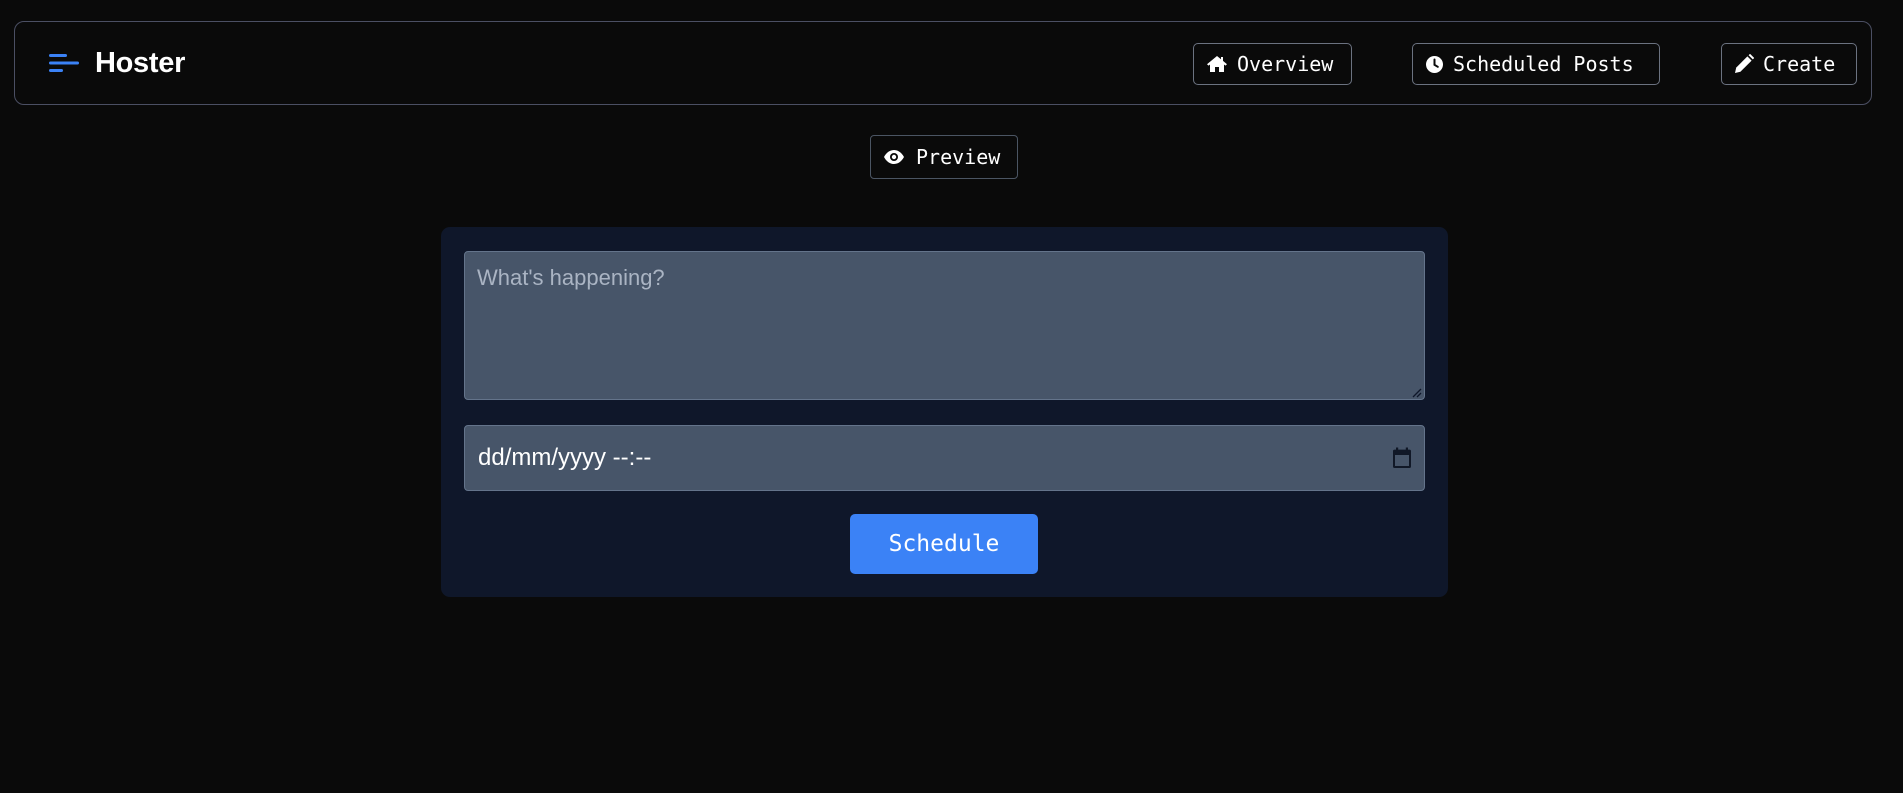  I want to click on calendar-icon, so click(1402, 458).